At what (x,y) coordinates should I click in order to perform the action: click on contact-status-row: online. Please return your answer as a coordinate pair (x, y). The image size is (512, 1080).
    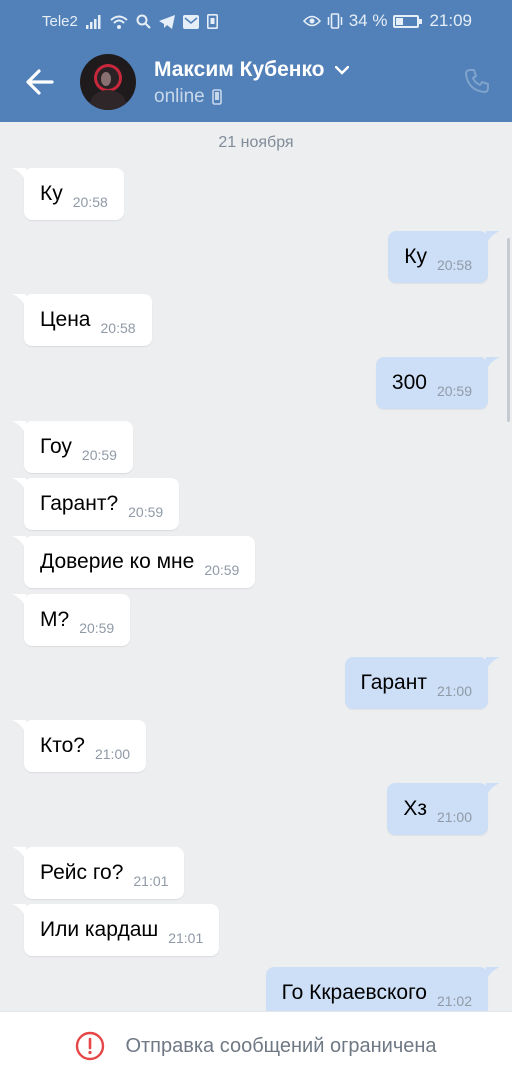
    Looking at the image, I should click on (251, 97).